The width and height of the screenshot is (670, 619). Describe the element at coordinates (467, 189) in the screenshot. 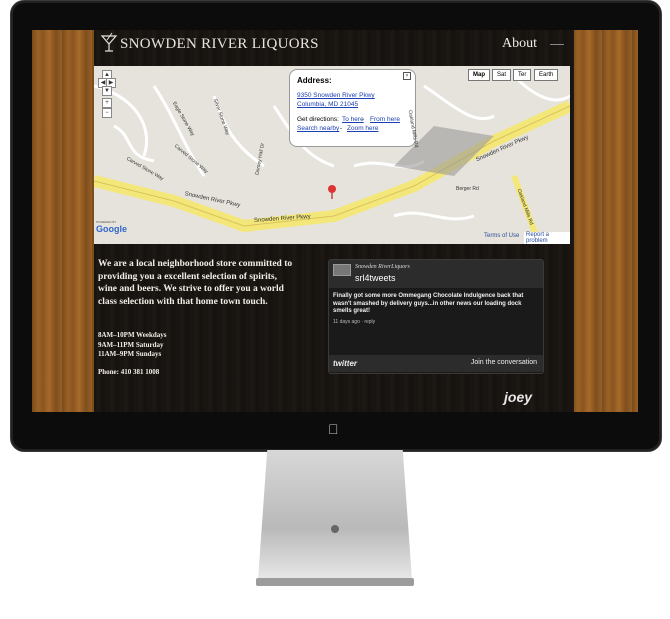

I see `road-label: Berger Rd` at that location.